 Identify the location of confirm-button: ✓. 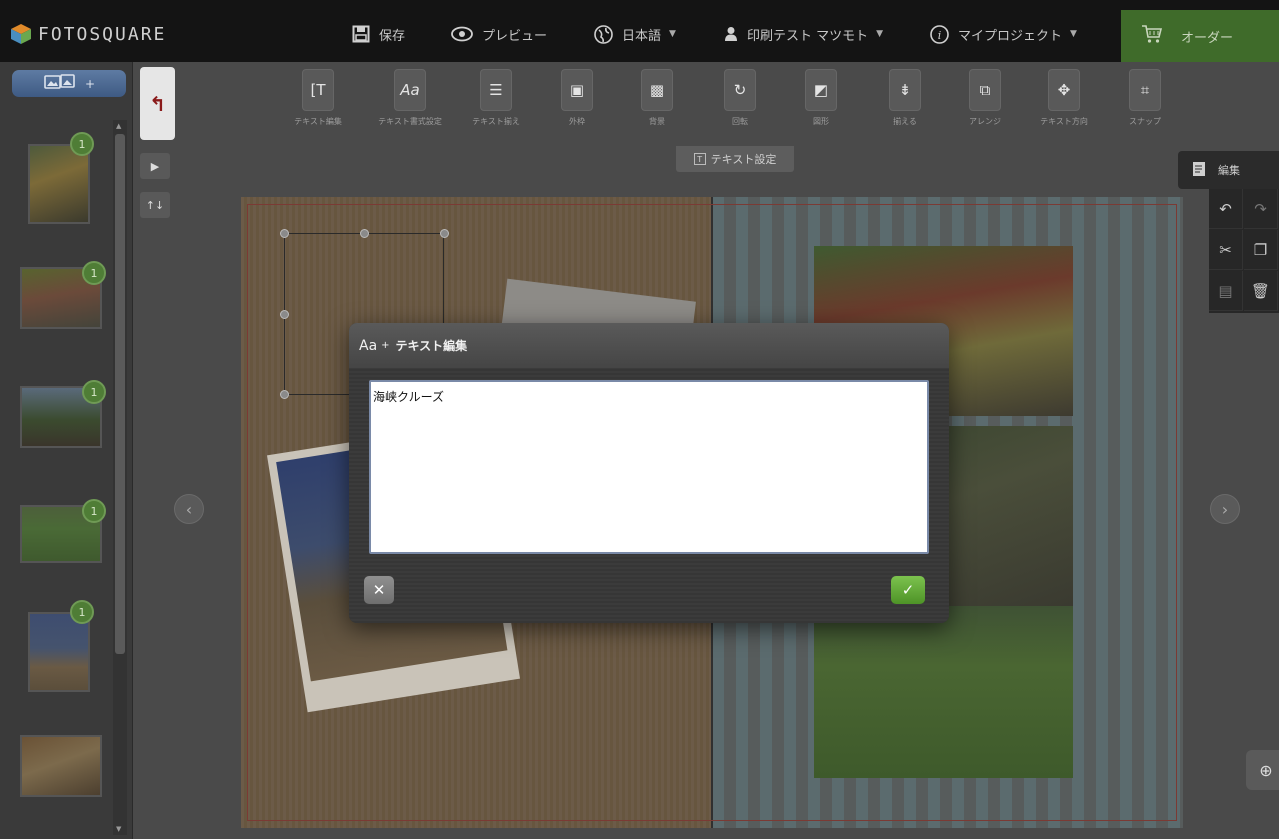
(908, 590).